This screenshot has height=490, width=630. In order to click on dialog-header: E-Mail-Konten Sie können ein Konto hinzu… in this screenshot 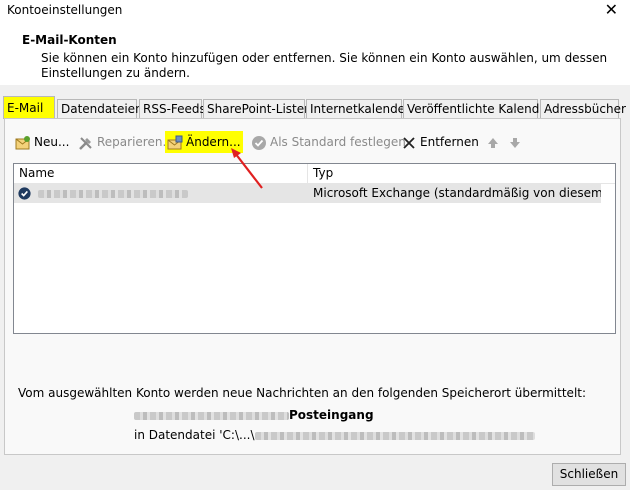, I will do `click(315, 53)`.